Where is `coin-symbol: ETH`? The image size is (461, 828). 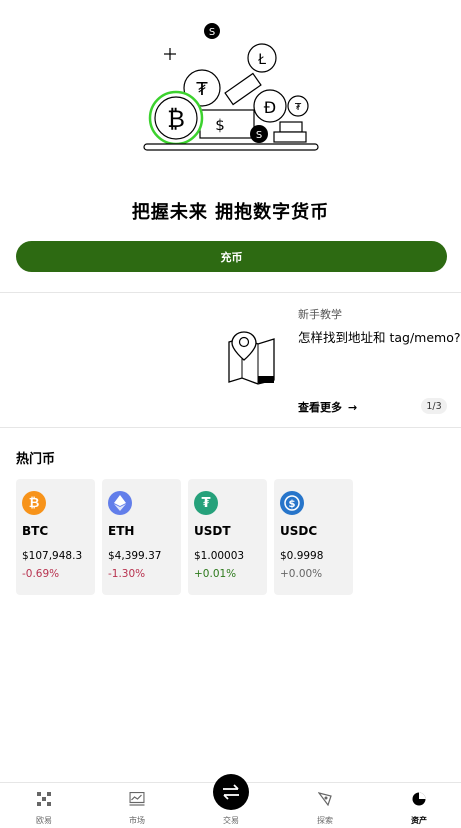 coin-symbol: ETH is located at coordinates (121, 531).